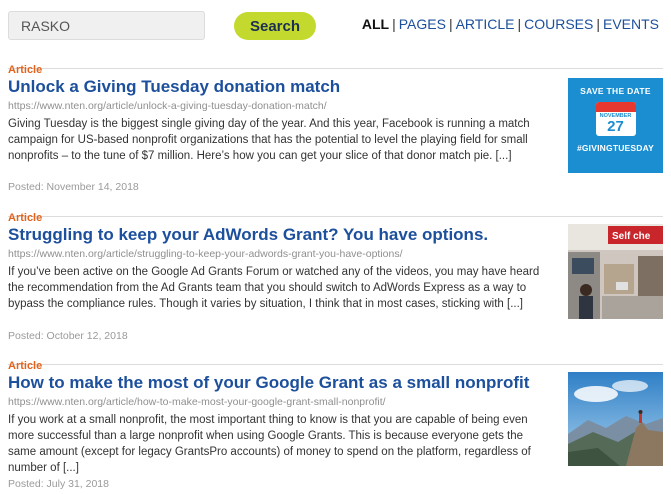 The width and height of the screenshot is (671, 494). I want to click on checkout-photo-thumbnail: Self che, so click(615, 271).